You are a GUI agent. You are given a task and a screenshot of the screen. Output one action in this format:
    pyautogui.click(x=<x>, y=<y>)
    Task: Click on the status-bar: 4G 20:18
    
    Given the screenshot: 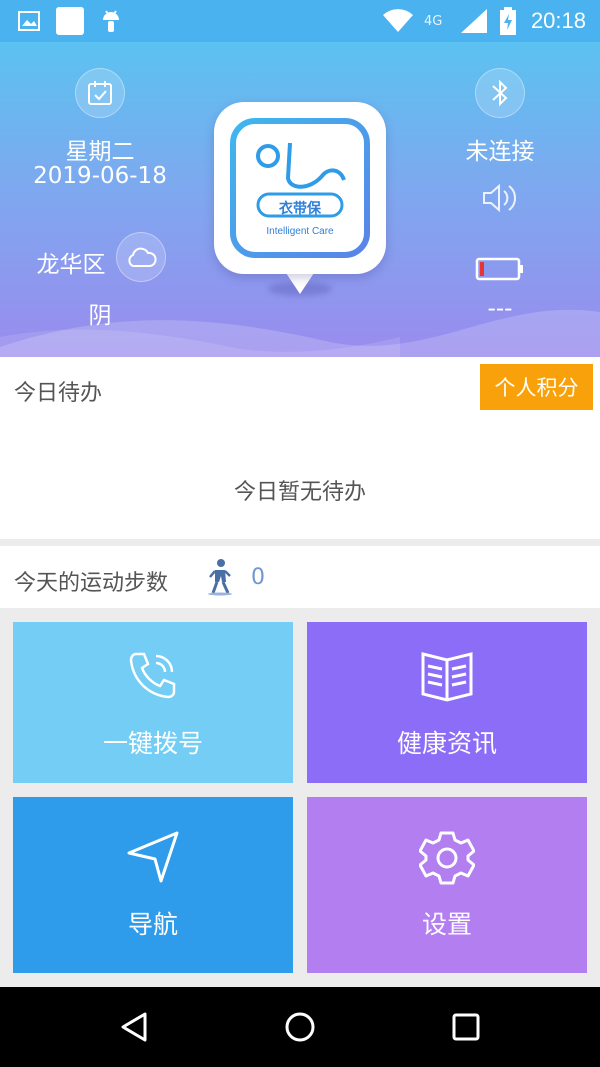 What is the action you would take?
    pyautogui.click(x=300, y=21)
    